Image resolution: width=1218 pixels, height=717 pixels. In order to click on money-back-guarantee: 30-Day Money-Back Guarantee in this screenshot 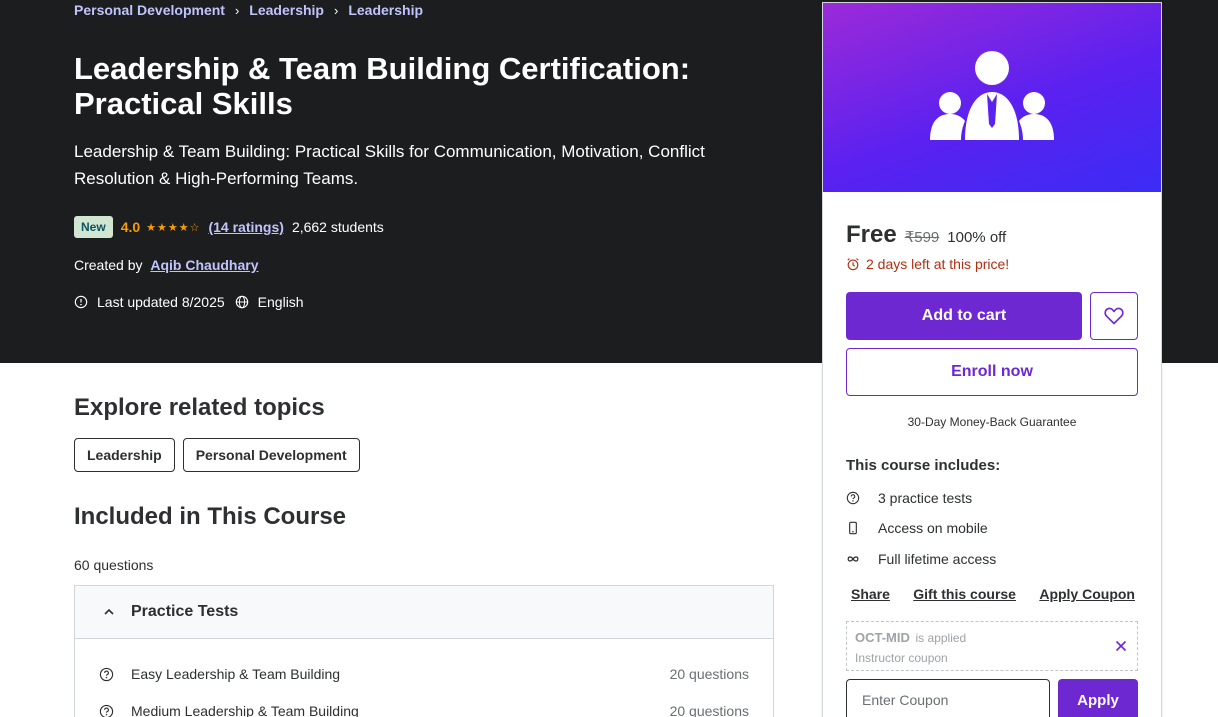, I will do `click(992, 422)`.